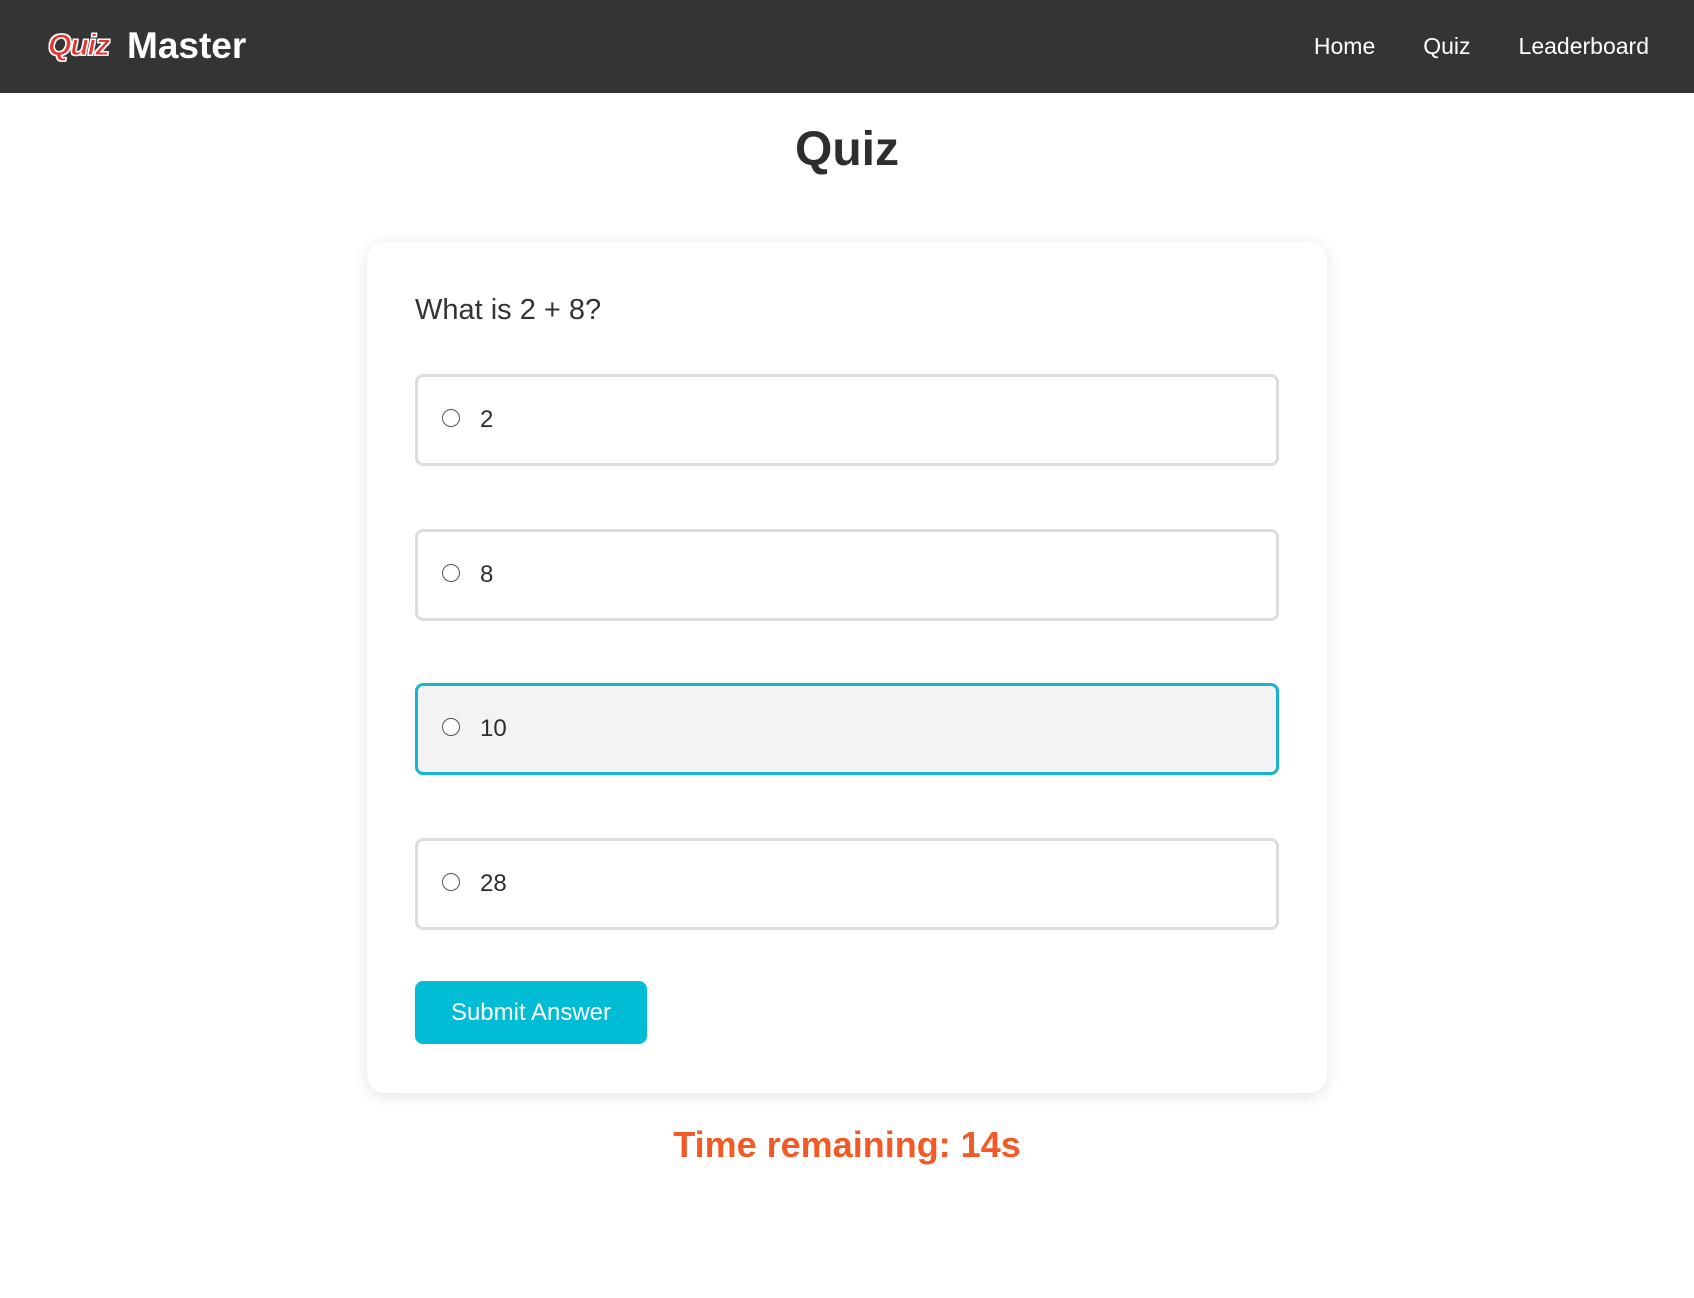  I want to click on answer-option: 28, so click(847, 884).